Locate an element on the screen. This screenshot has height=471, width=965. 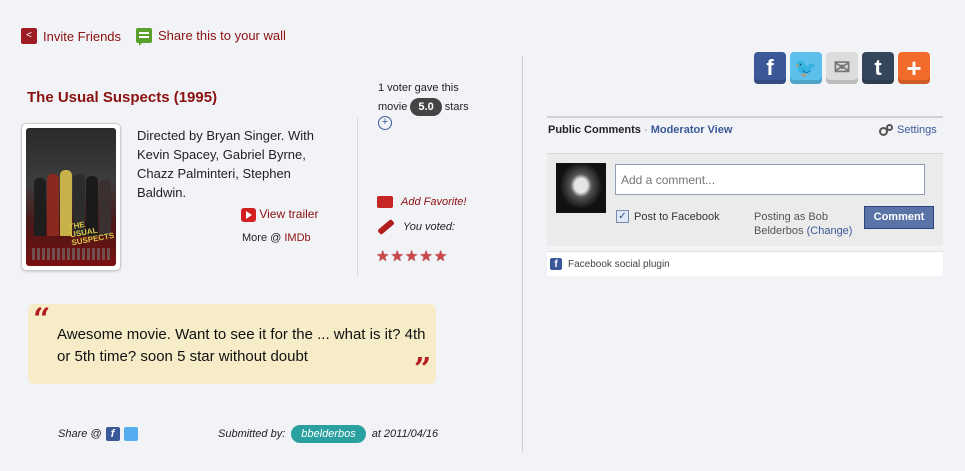
posting-as: Posting as Bob Belderbos (Change) is located at coordinates (804, 224).